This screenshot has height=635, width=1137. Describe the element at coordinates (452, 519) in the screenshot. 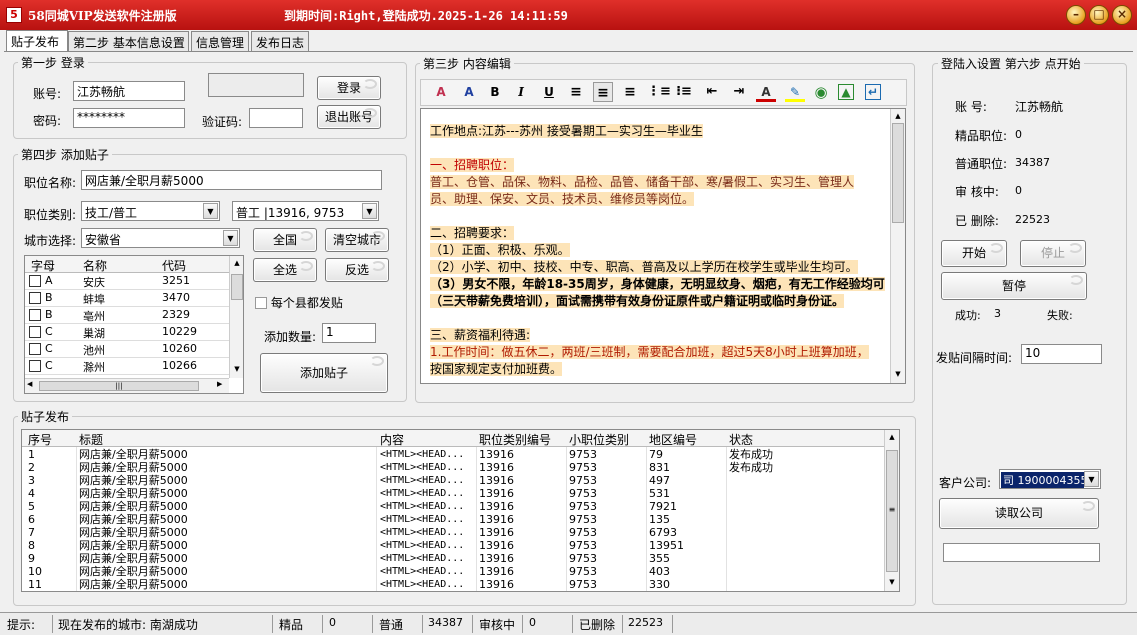

I see `table-row: 6 网店兼/全职月薪5000 <HTML><HEAD... 13916 9753 135` at that location.